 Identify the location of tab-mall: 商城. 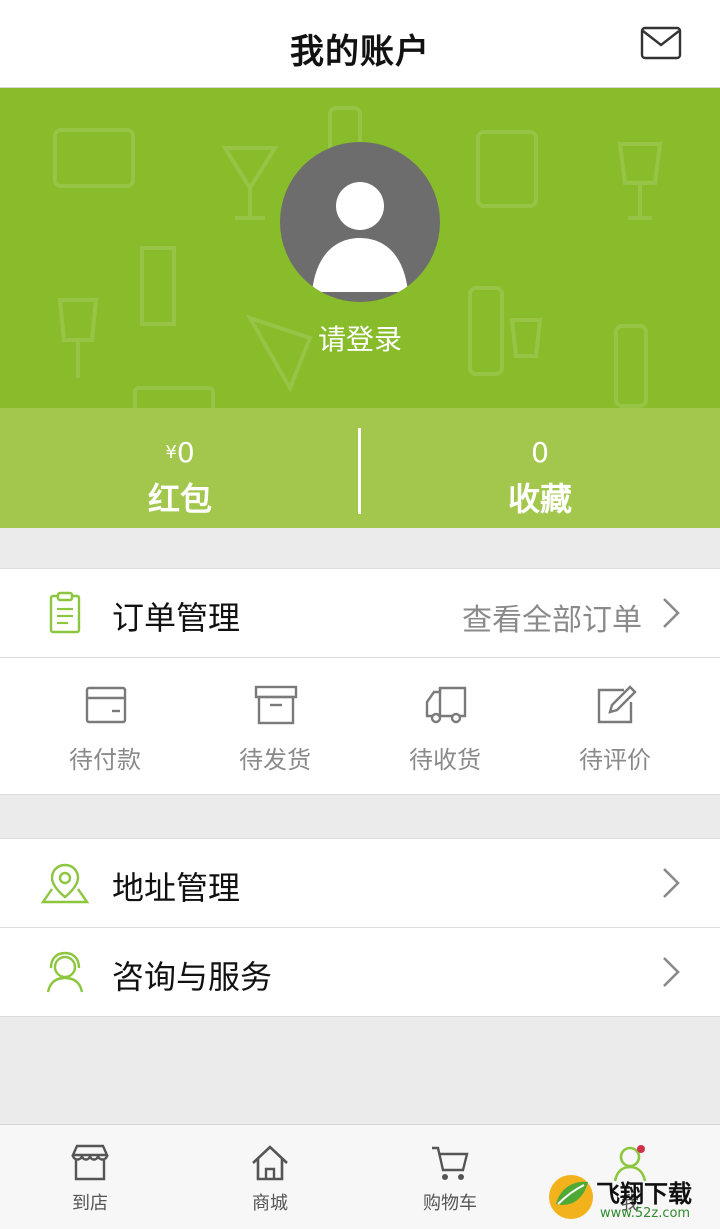
(270, 1177).